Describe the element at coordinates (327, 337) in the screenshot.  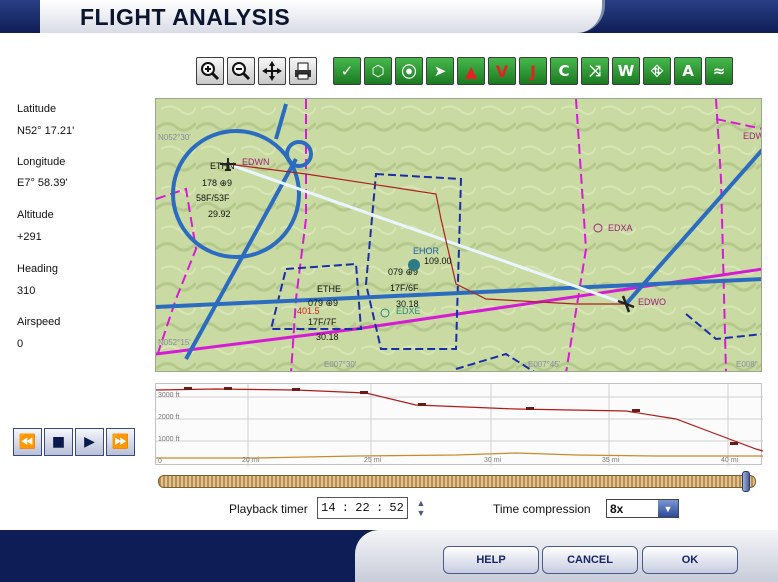
I see `vor-ethe-line-3: 30.18` at that location.